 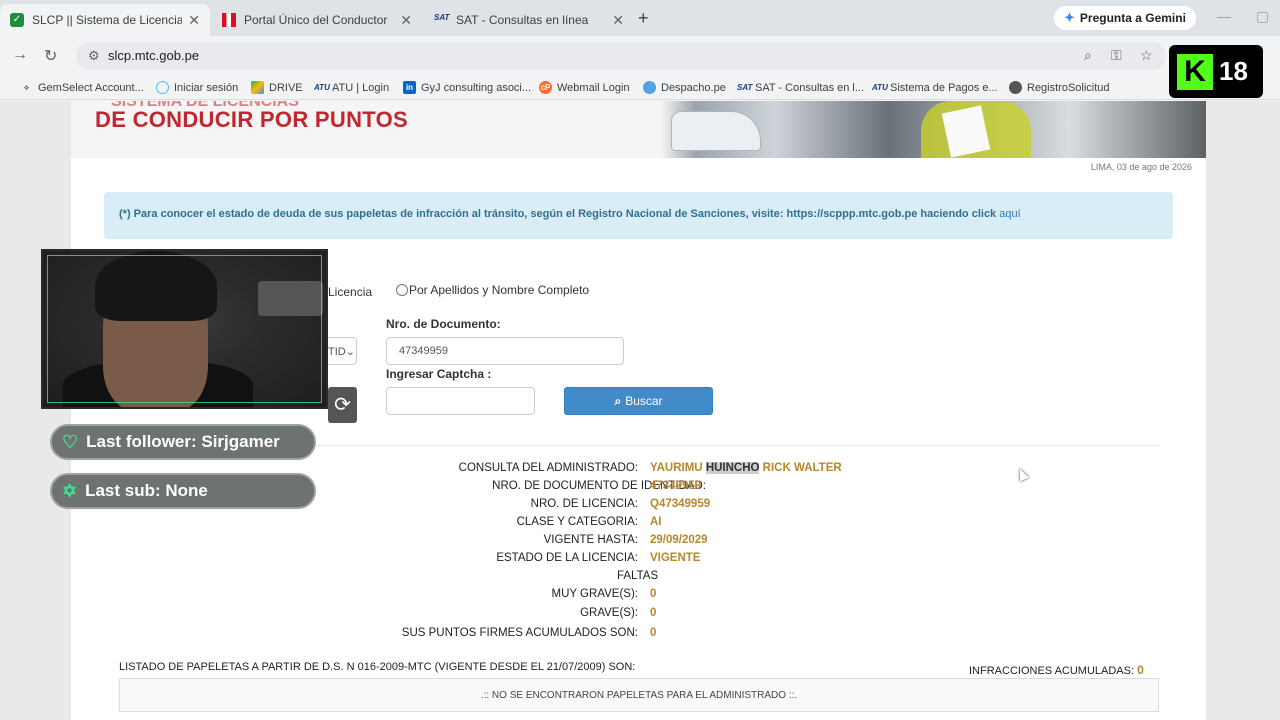 I want to click on bookmark-iniciar-sesion: Iniciar sesión, so click(x=197, y=87).